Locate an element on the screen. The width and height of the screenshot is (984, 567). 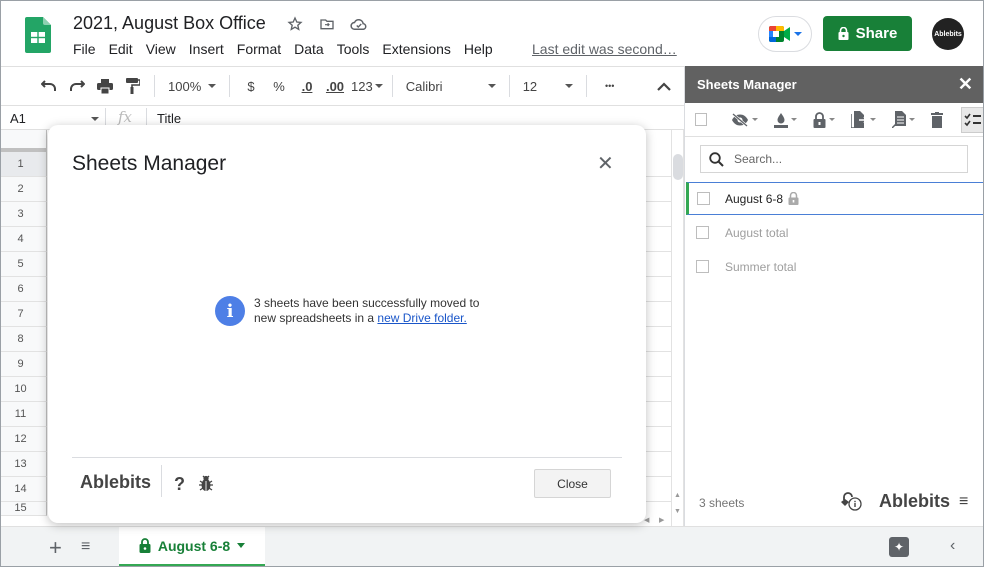
move-folder-icon is located at coordinates (327, 24).